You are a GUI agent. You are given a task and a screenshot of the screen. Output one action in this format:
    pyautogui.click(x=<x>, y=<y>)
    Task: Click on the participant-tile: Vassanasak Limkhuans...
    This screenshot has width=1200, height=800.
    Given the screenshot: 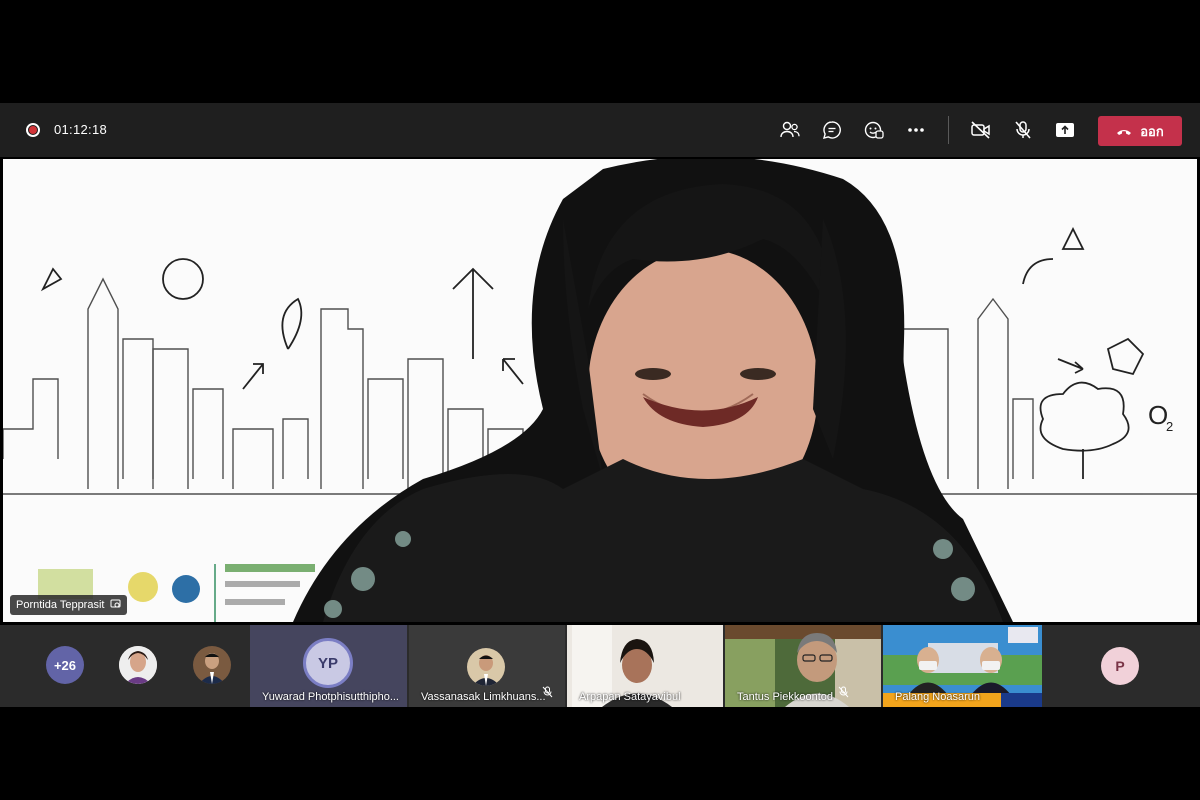 What is the action you would take?
    pyautogui.click(x=487, y=666)
    